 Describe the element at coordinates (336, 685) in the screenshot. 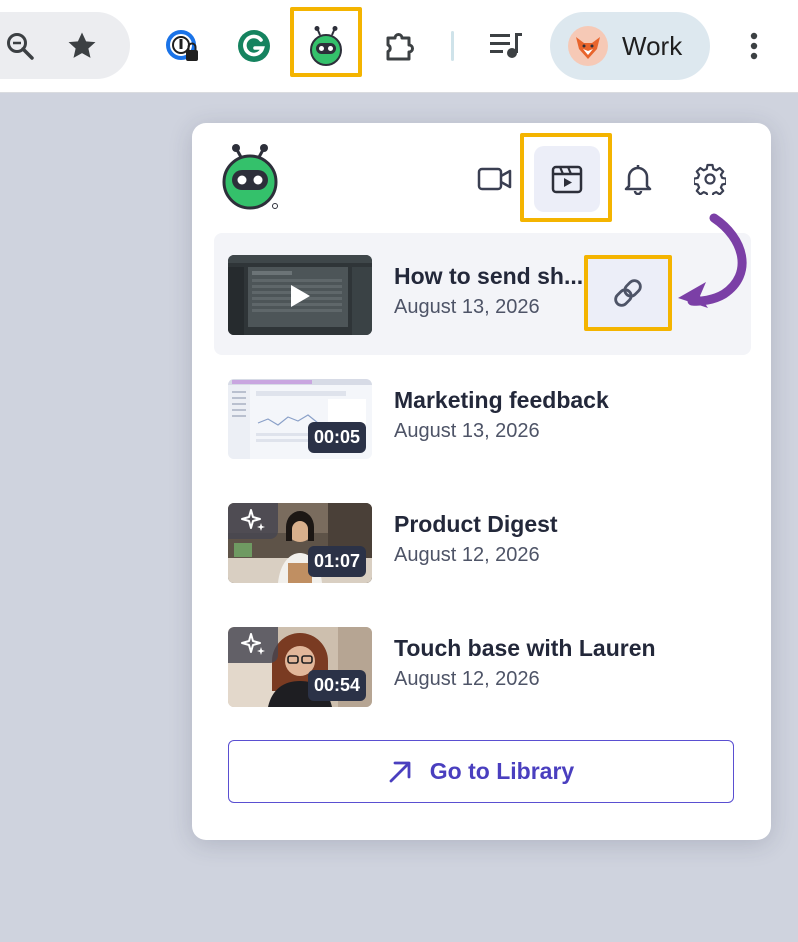

I see `video-duration: 00:54` at that location.